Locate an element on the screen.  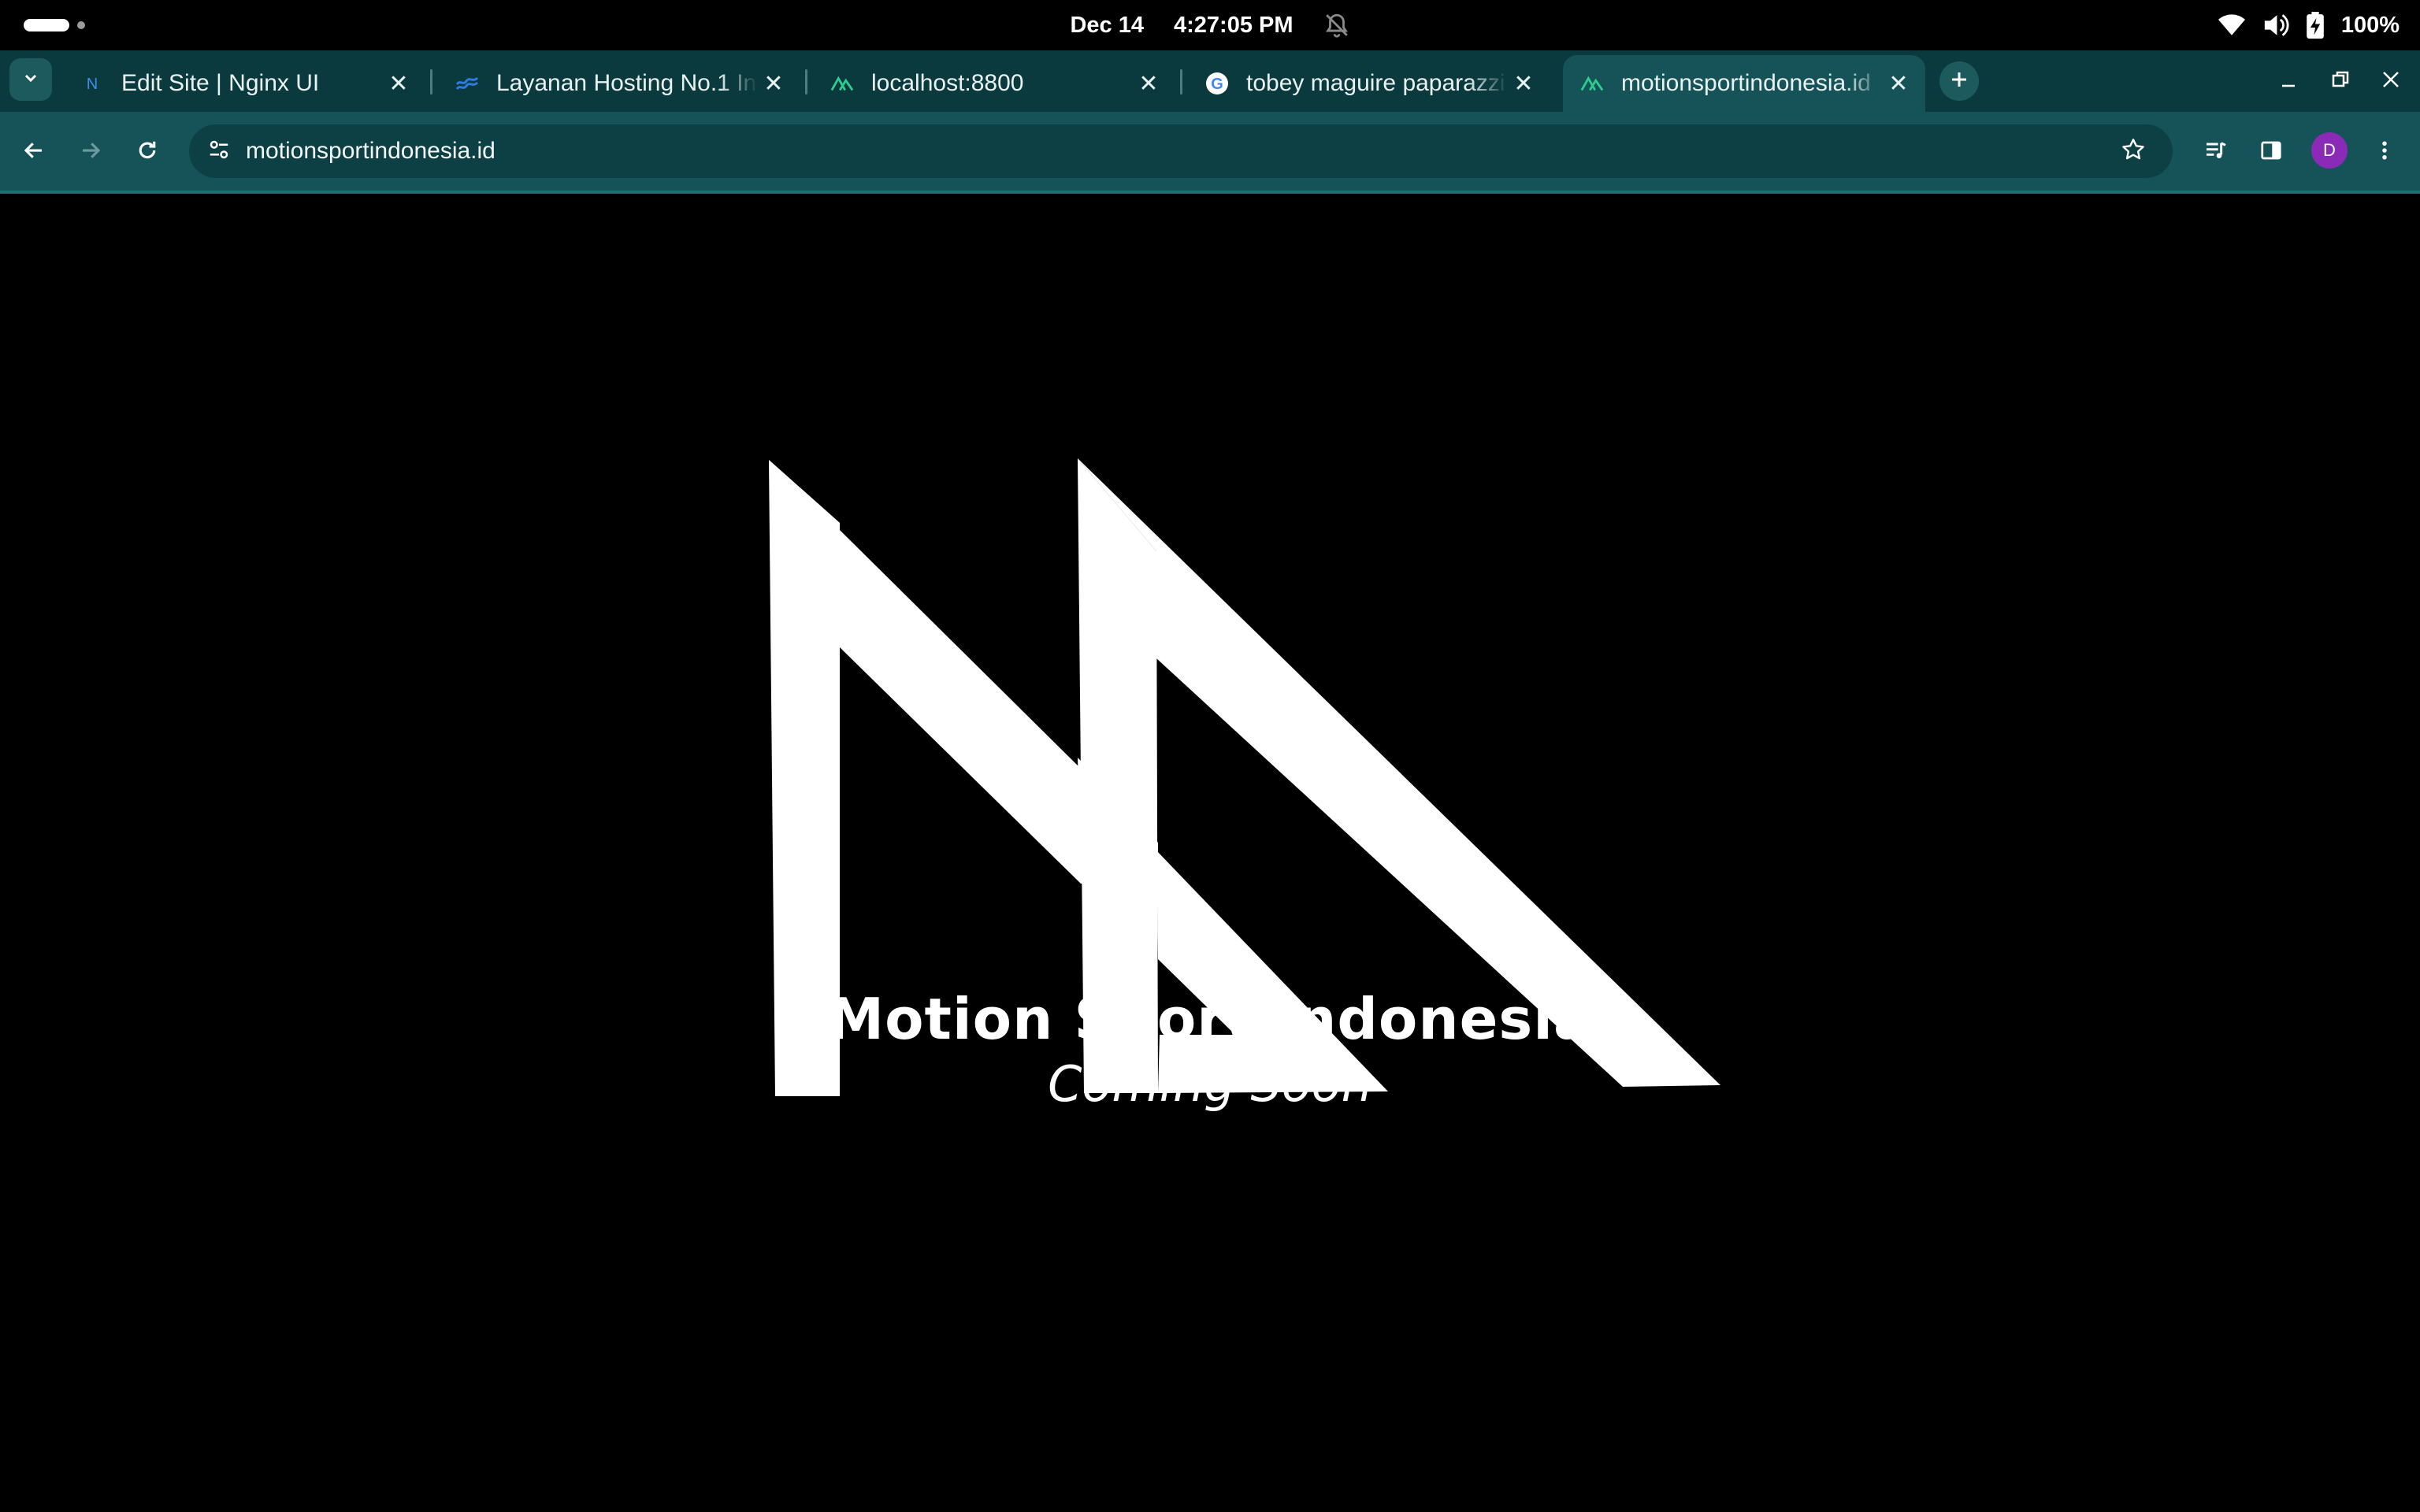
tab-nginx-ui: N Edit Site | Nginx UI ✕ is located at coordinates (244, 83).